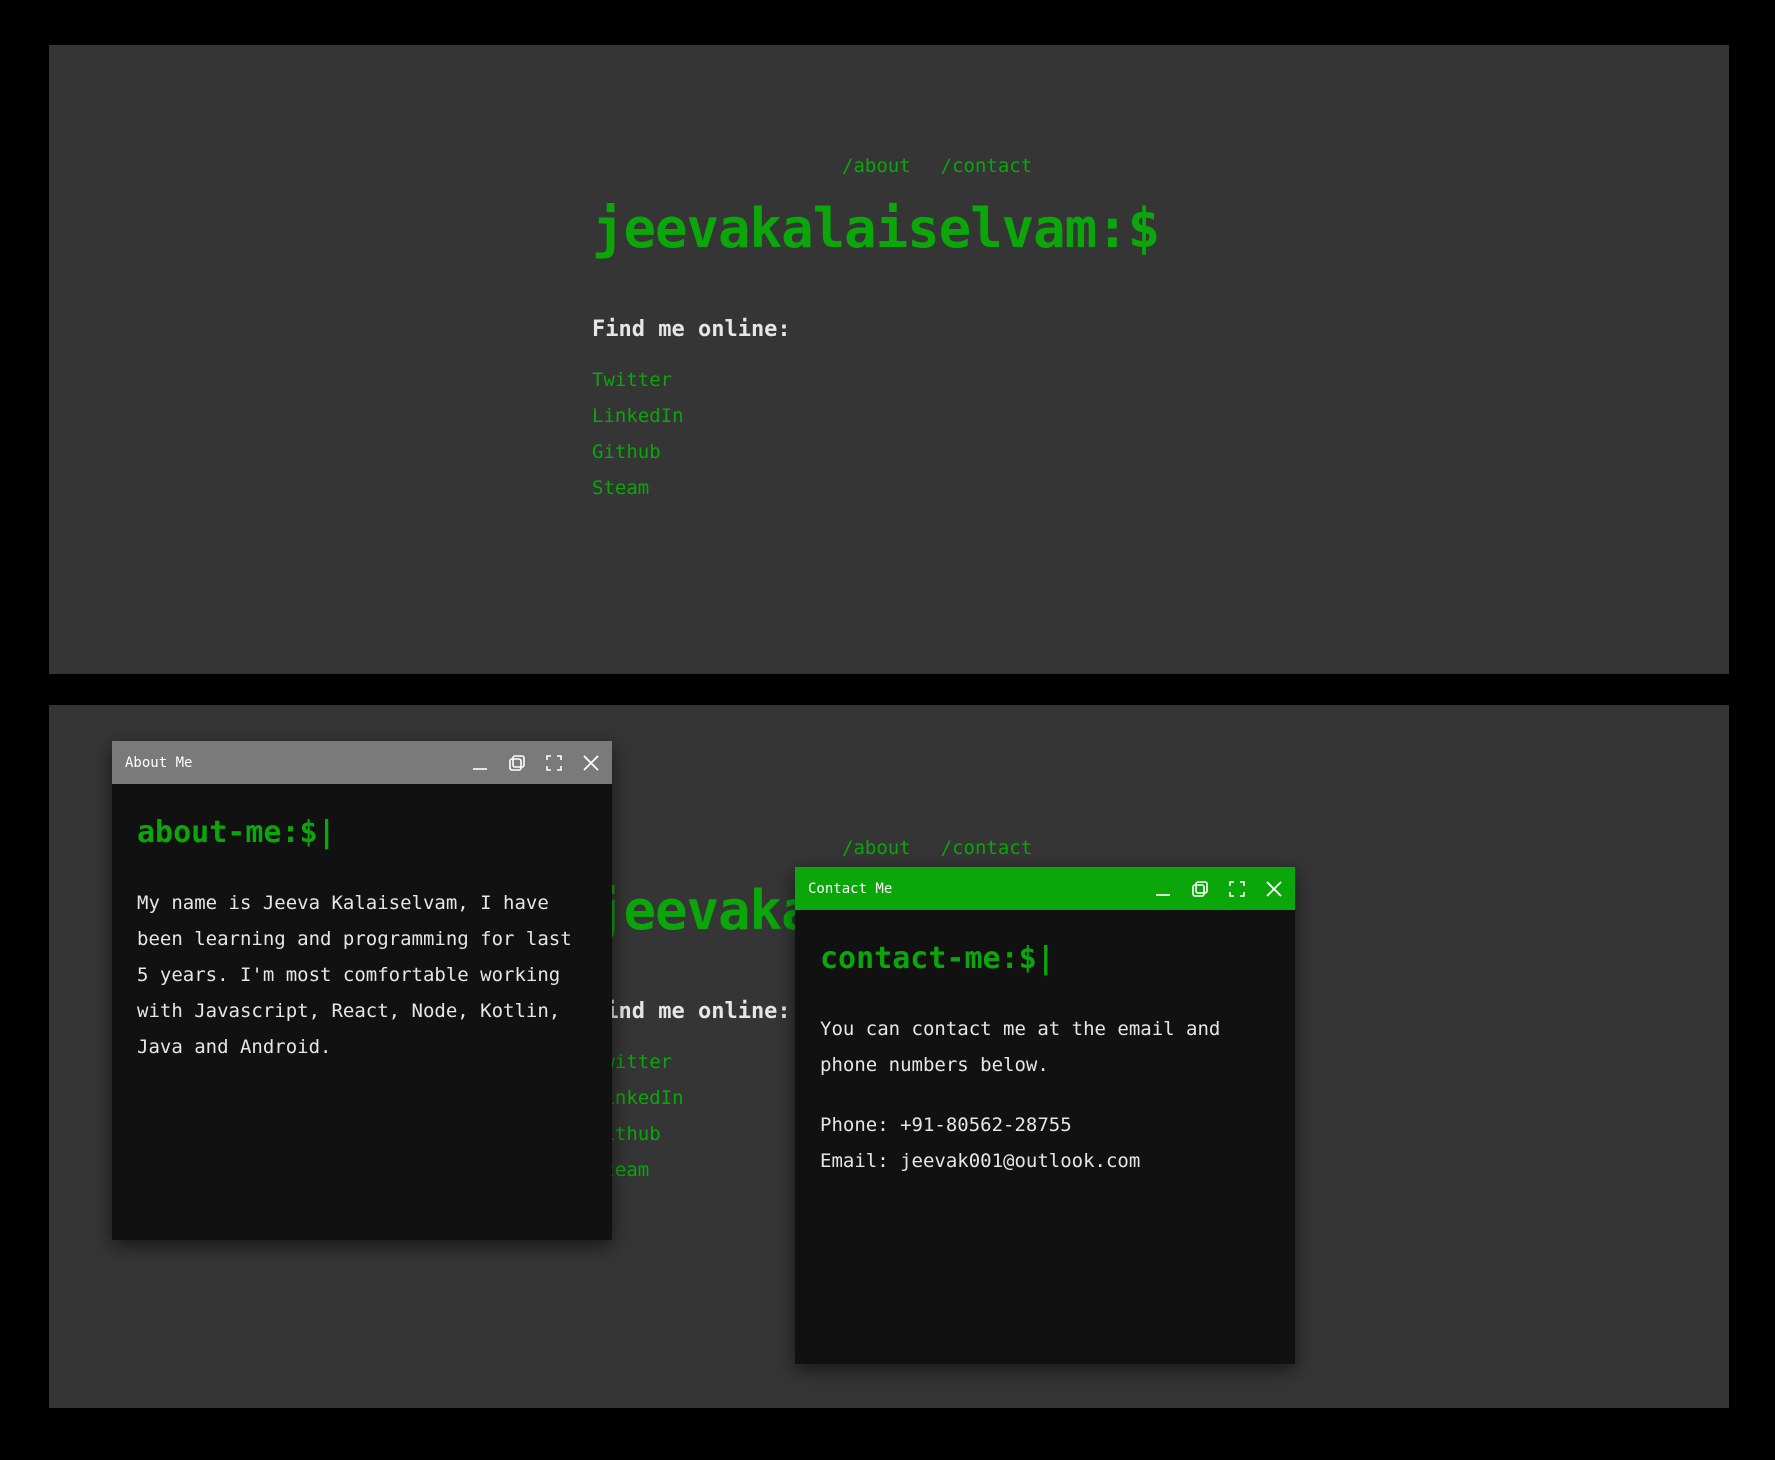 The width and height of the screenshot is (1775, 1460). Describe the element at coordinates (362, 762) in the screenshot. I see `about-window-titlebar: About Me` at that location.